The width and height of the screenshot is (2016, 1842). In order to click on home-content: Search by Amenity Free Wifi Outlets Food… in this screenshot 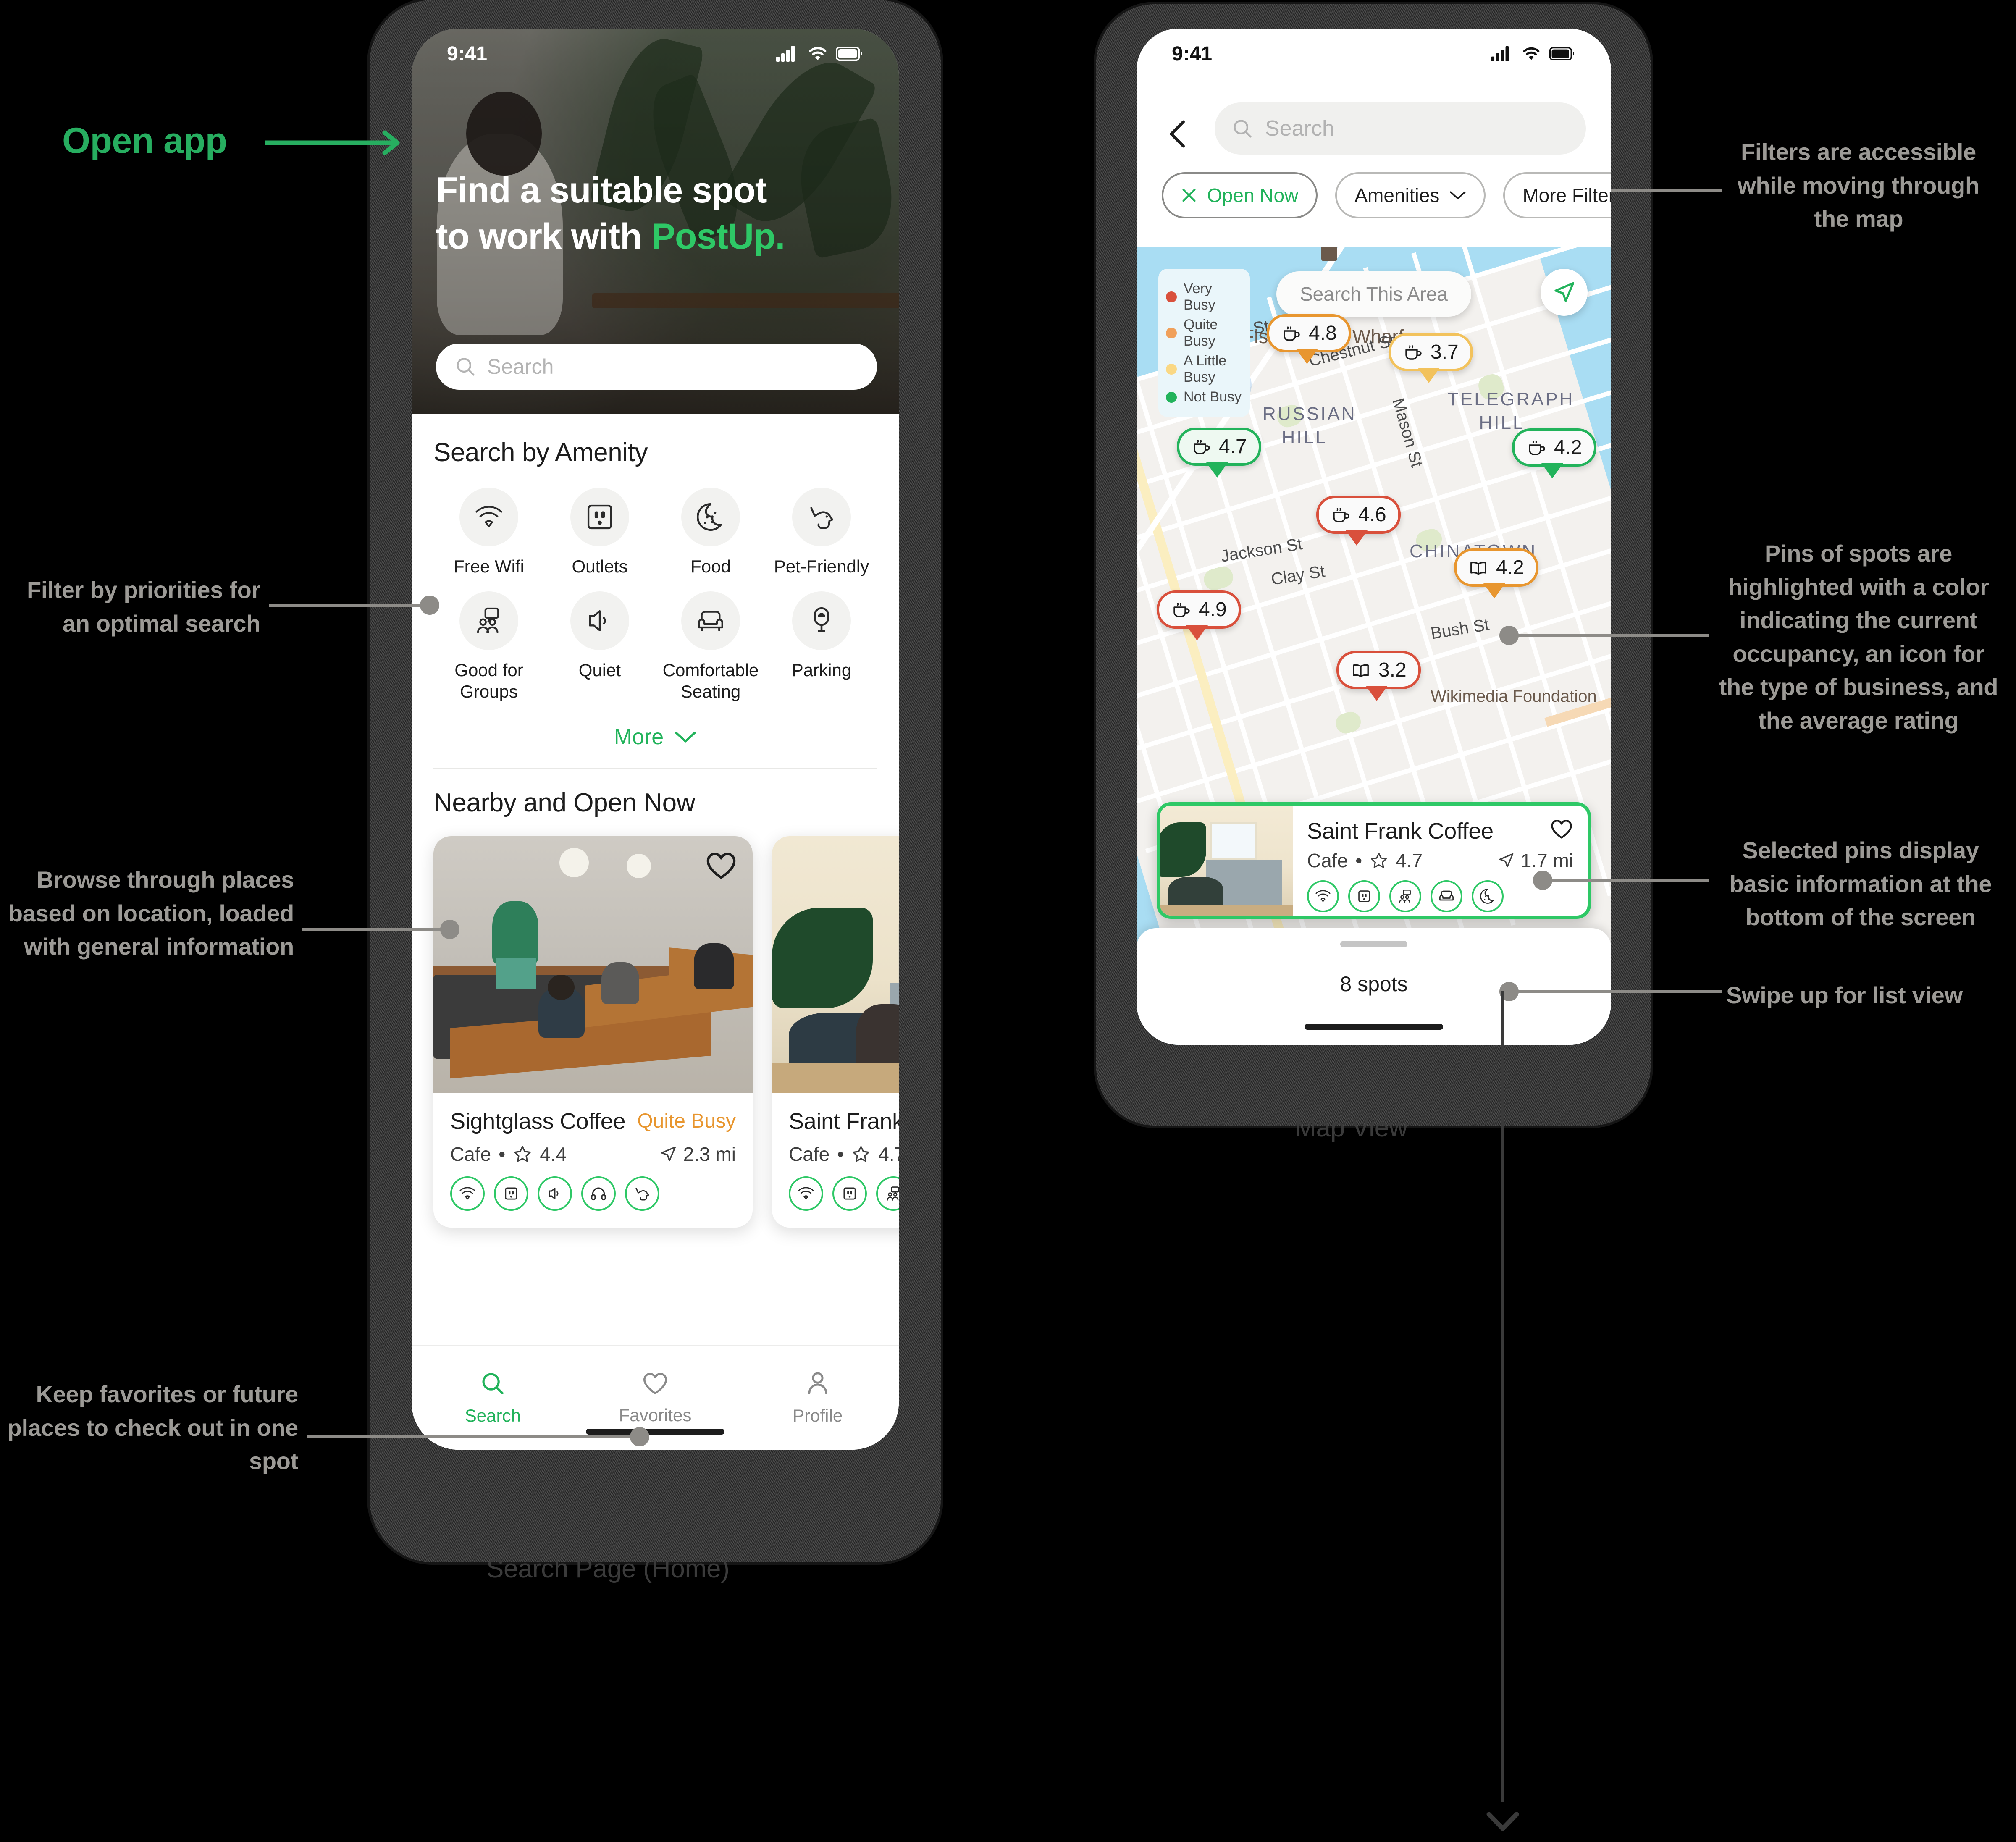, I will do `click(655, 932)`.